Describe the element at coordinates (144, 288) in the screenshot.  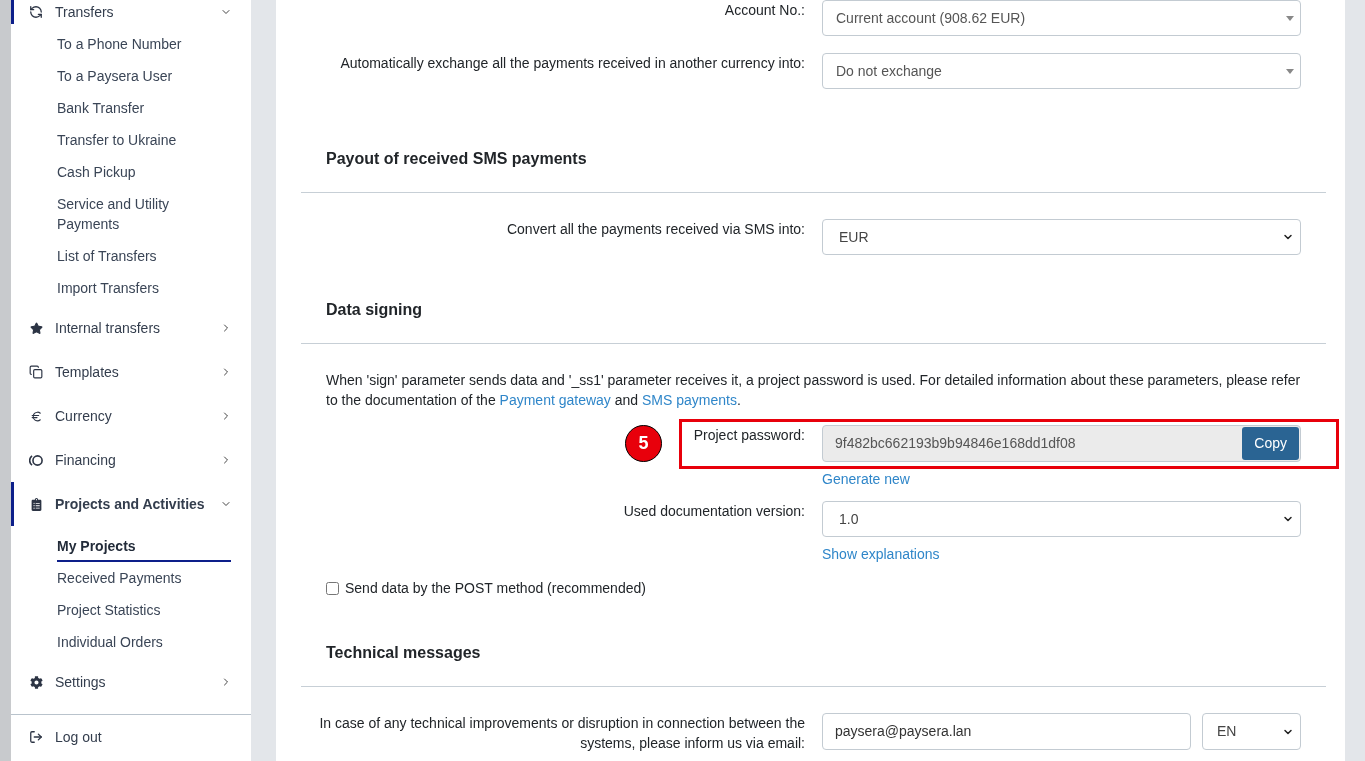
I see `nav-subitem: Import Transfers` at that location.